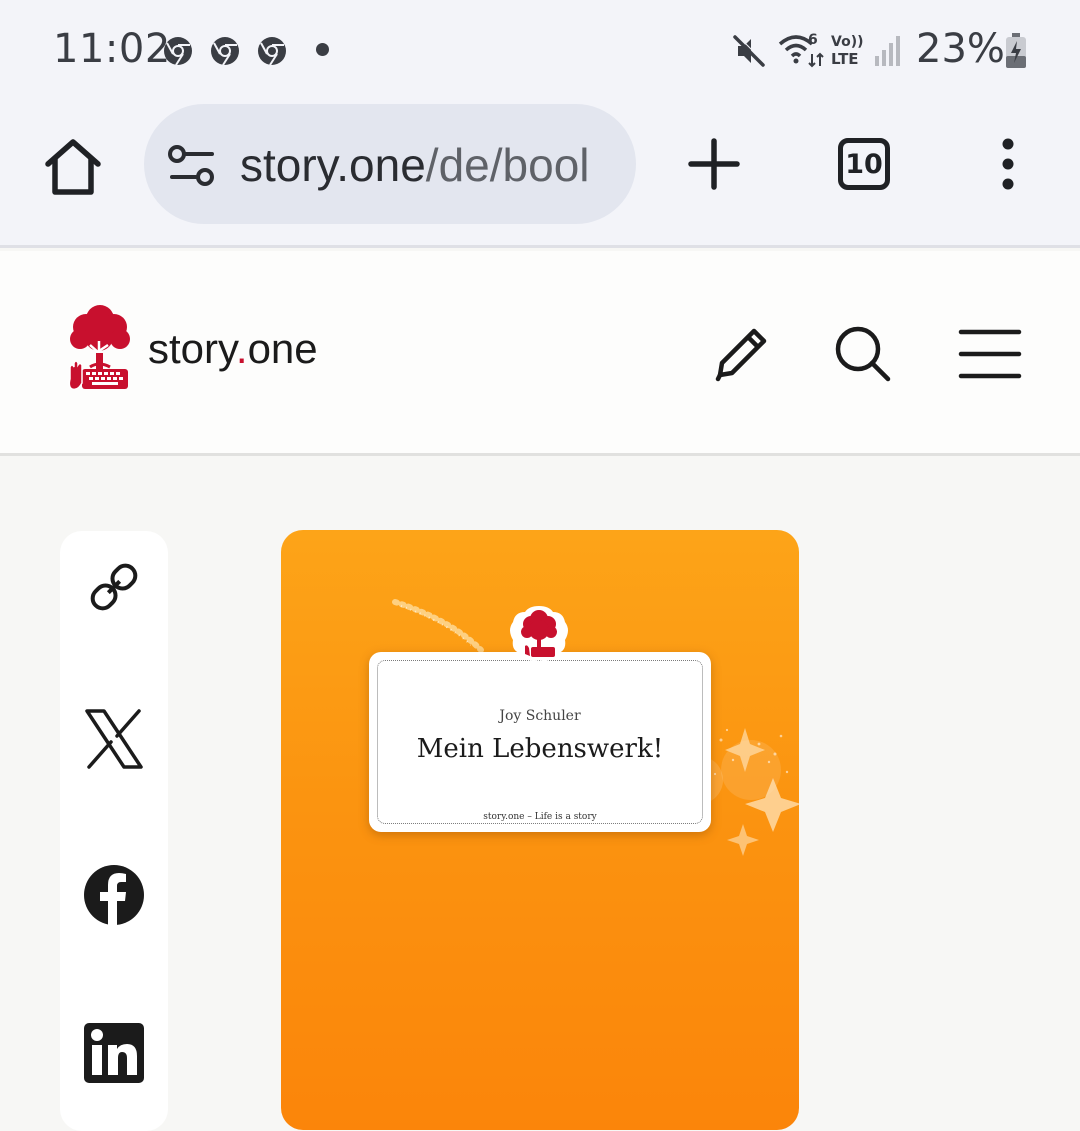  I want to click on svg-text: LTE, so click(845, 59).